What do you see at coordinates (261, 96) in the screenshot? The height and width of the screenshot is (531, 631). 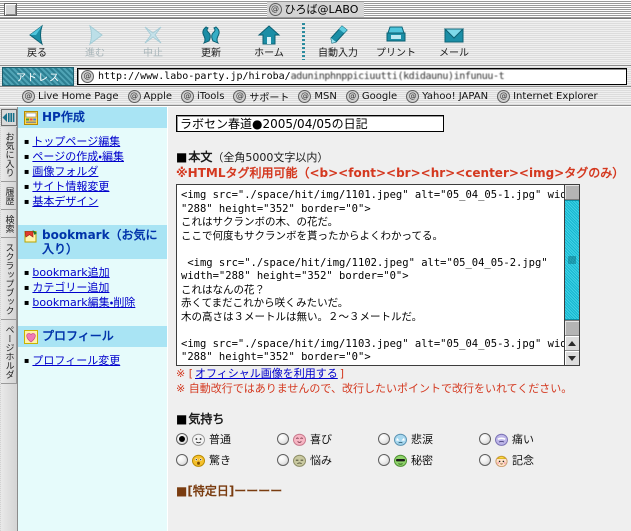 I see `favorite-support: @ サポート` at bounding box center [261, 96].